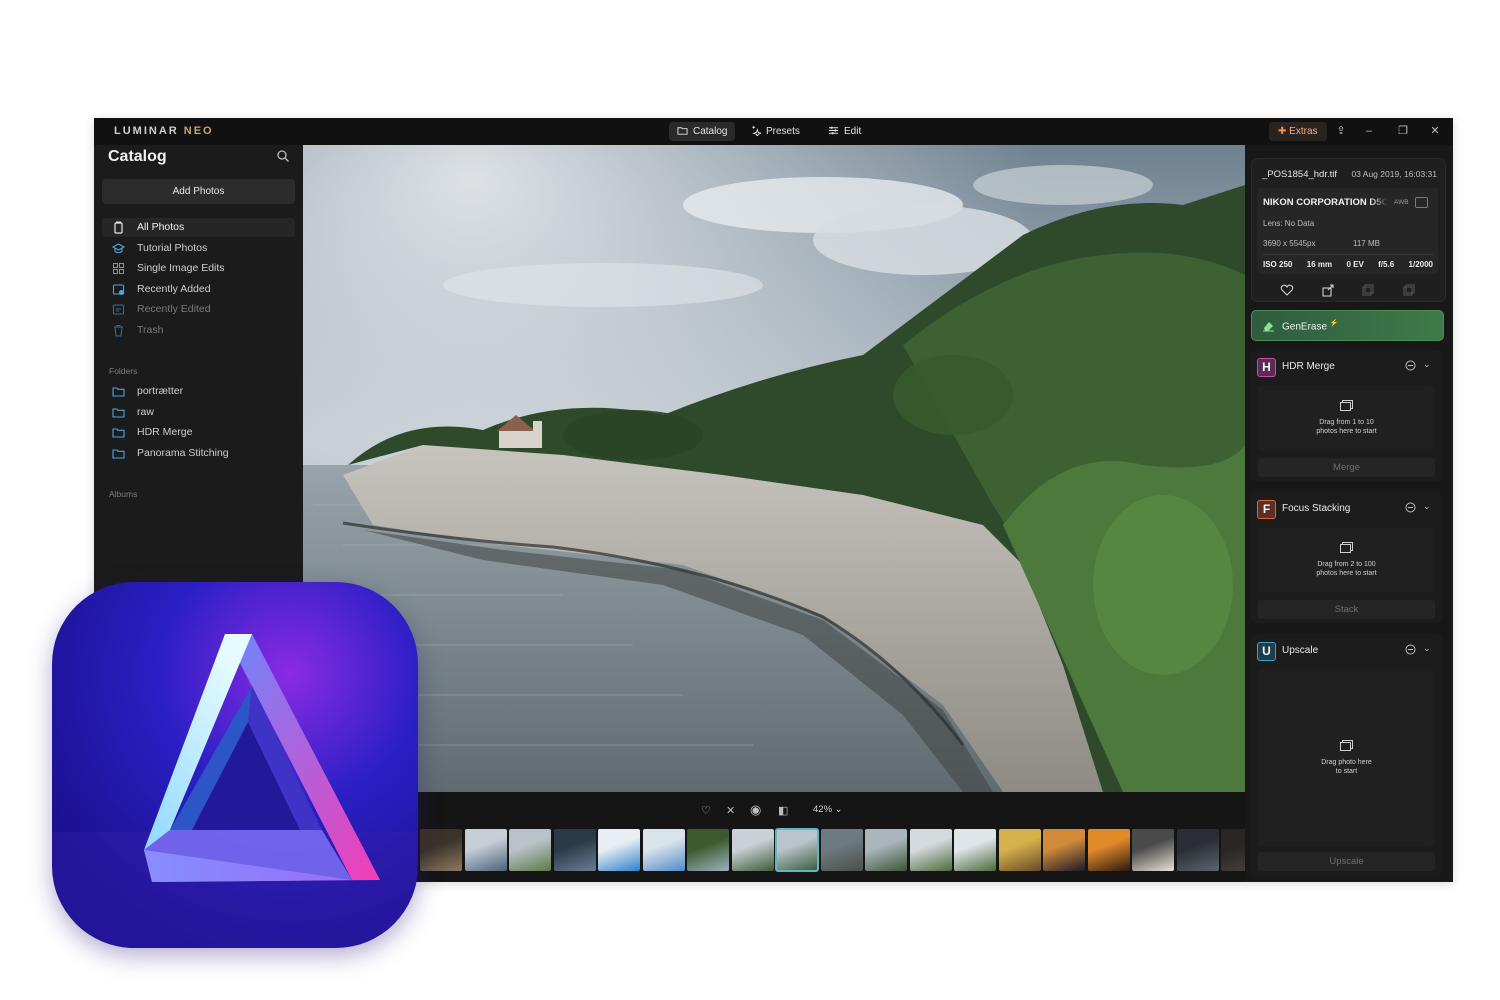  I want to click on zoom-select: 42% ⌄, so click(828, 809).